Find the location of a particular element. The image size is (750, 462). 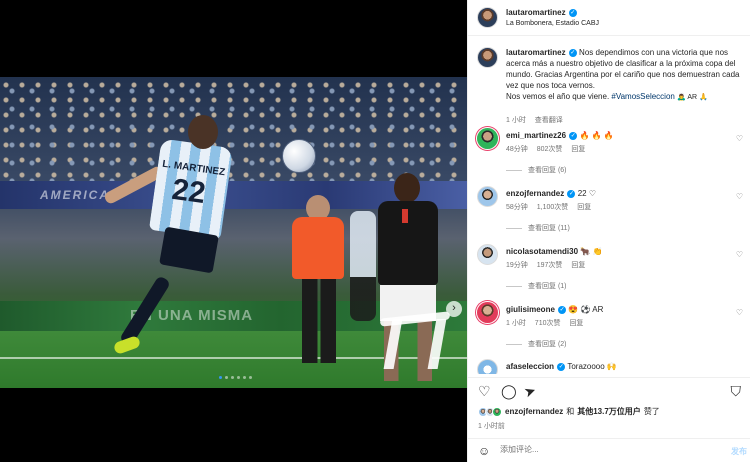

caption-avatar is located at coordinates (487, 57).